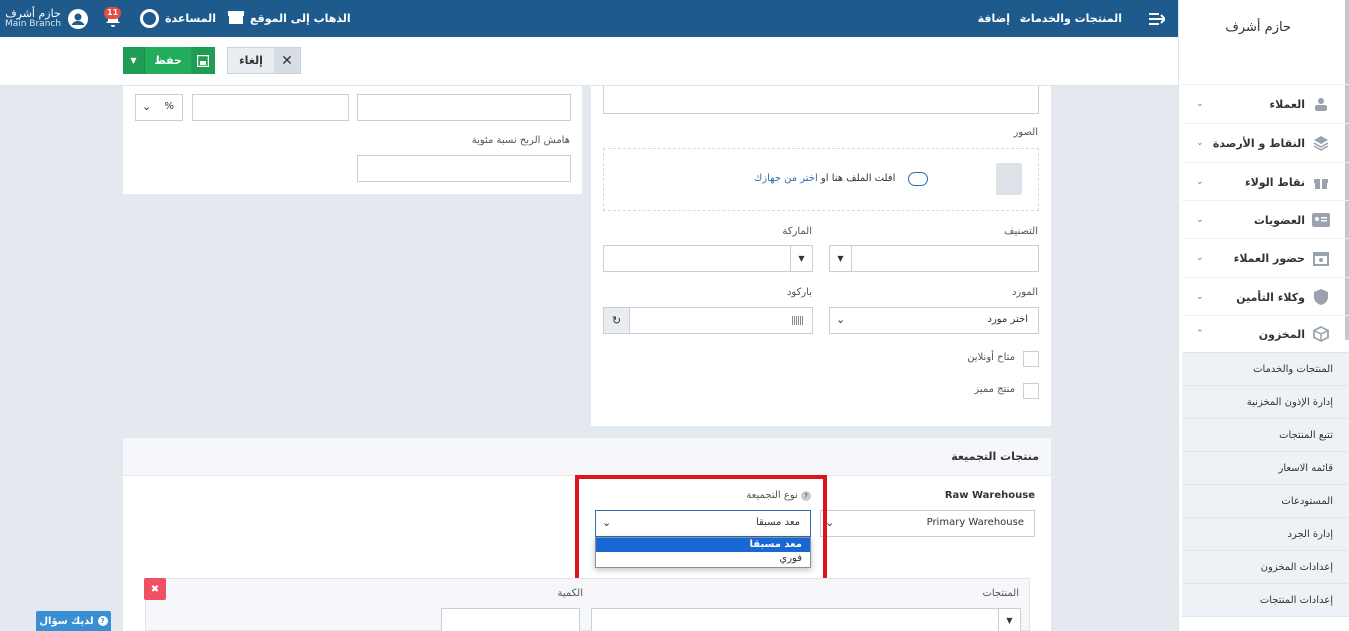 This screenshot has width=1349, height=631. What do you see at coordinates (1321, 258) in the screenshot?
I see `calendar-icon` at bounding box center [1321, 258].